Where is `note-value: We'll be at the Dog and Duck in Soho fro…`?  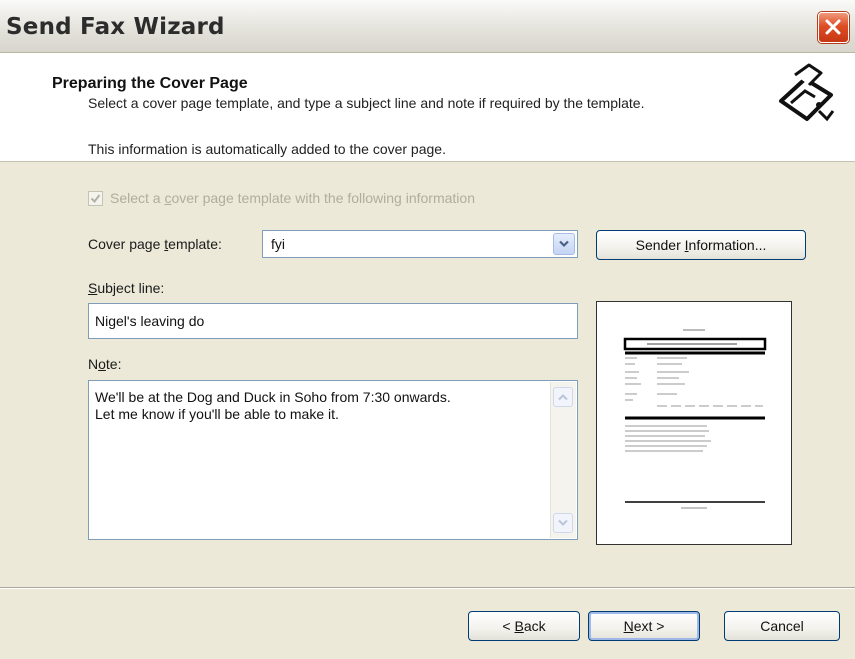
note-value: We'll be at the Dog and Duck in Soho fro… is located at coordinates (273, 405).